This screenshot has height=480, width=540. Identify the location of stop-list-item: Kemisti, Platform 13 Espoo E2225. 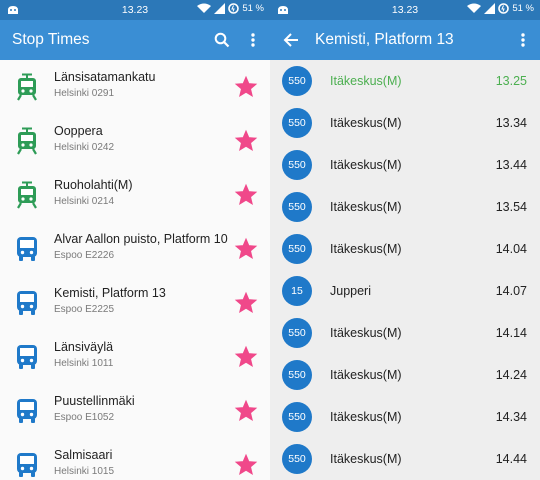
(135, 303).